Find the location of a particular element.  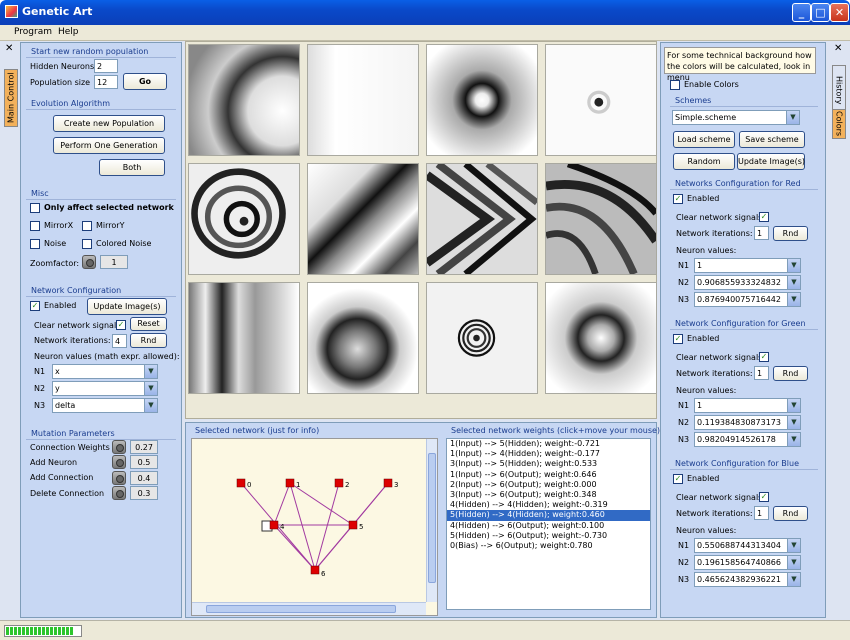

maximize-button: □ is located at coordinates (820, 12).